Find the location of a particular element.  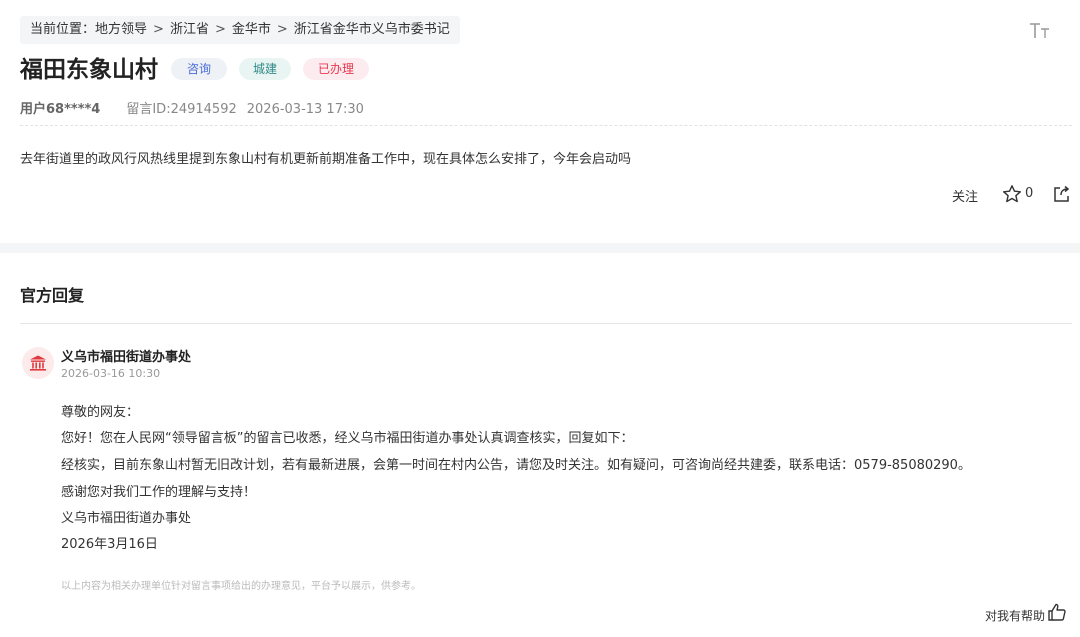

reply-line: 义乌市福田街道办事处 is located at coordinates (126, 518).